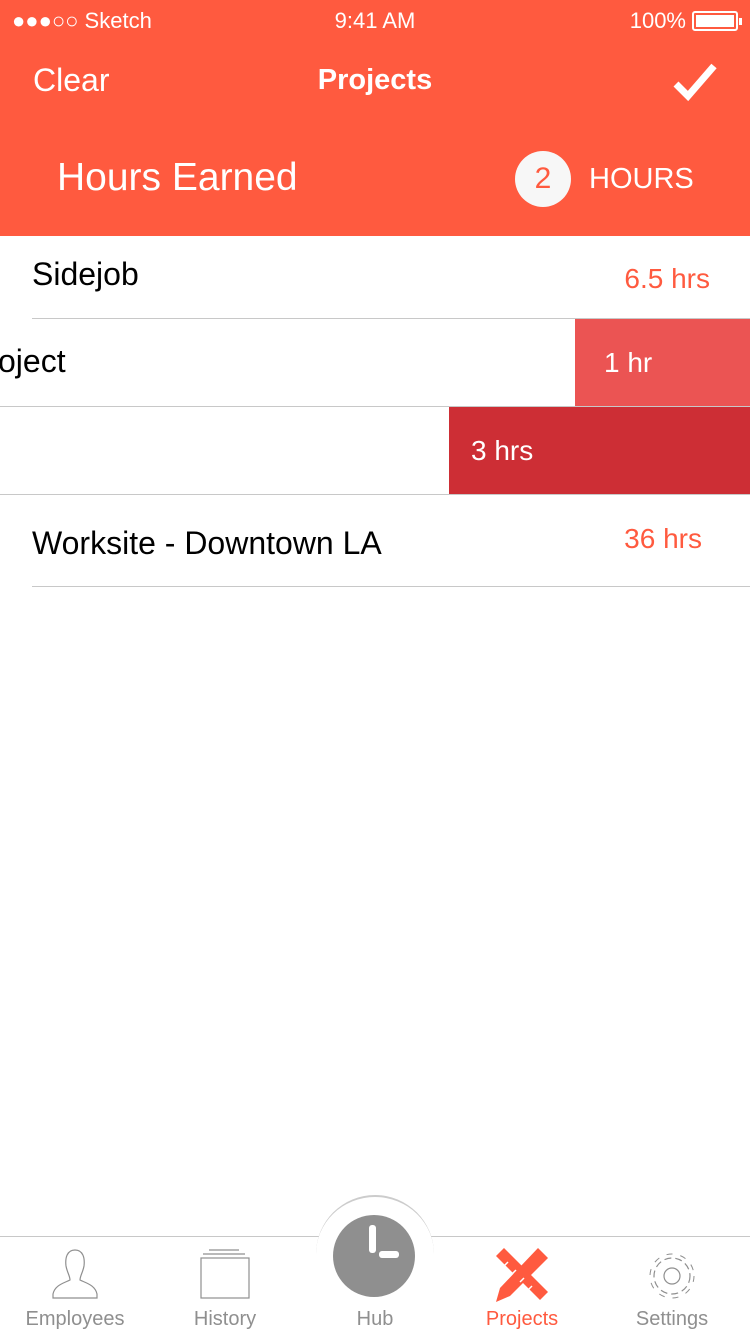 This screenshot has width=750, height=1334. I want to click on clock-icon, so click(374, 1256).